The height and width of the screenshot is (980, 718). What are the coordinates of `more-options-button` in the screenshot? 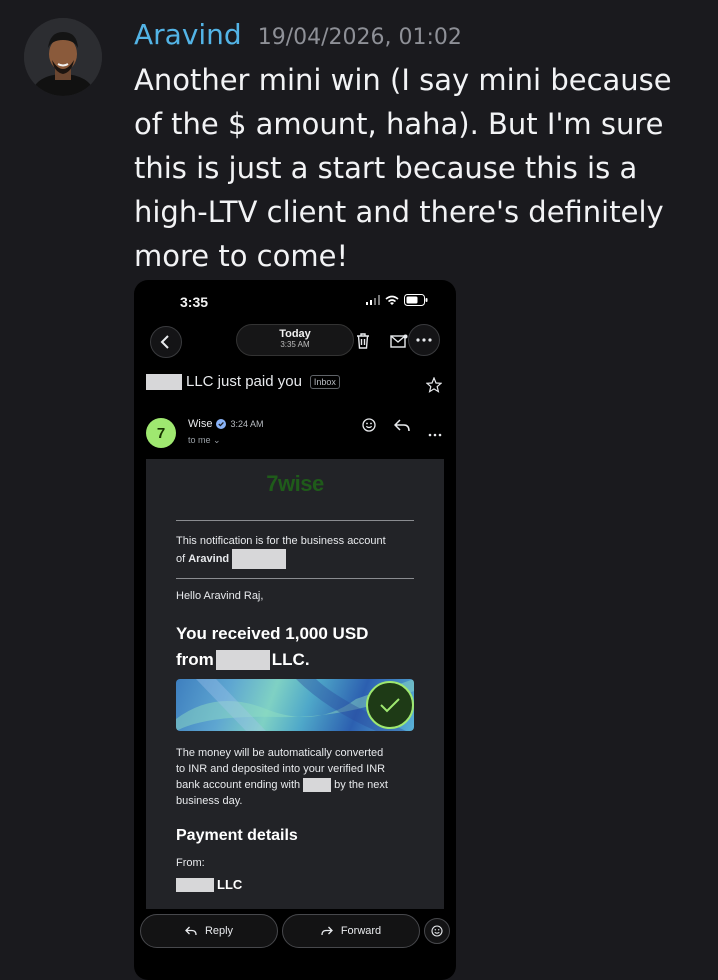 It's located at (424, 340).